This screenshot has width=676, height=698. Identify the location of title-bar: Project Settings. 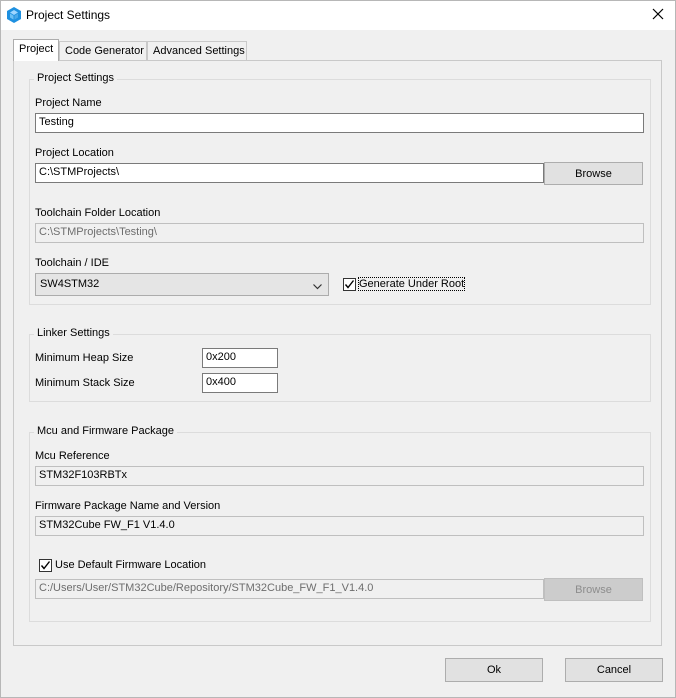
(338, 15).